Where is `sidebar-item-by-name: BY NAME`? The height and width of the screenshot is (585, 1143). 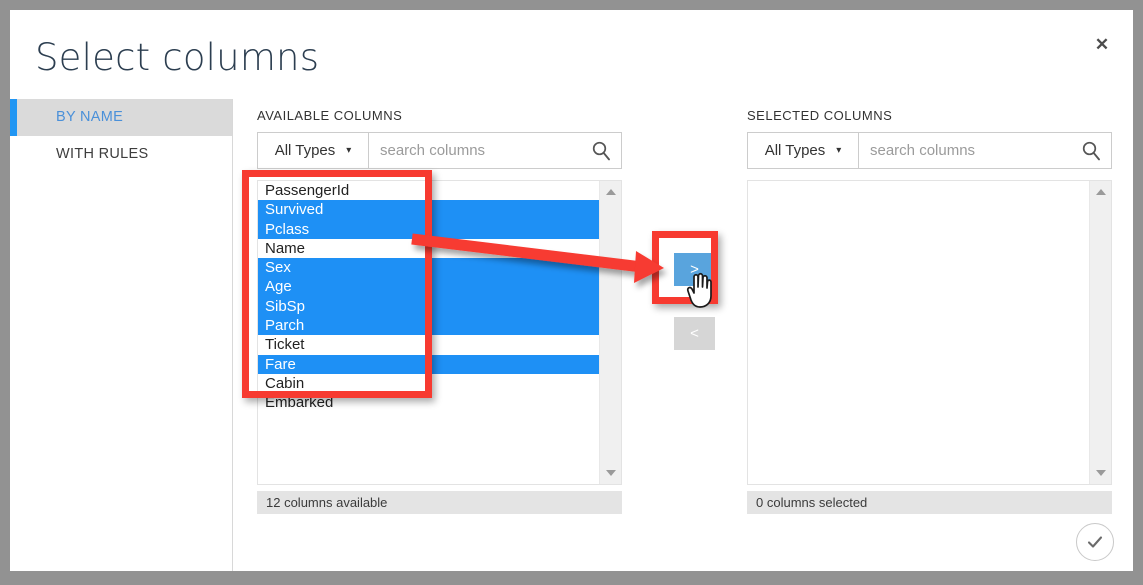
sidebar-item-by-name: BY NAME is located at coordinates (121, 117).